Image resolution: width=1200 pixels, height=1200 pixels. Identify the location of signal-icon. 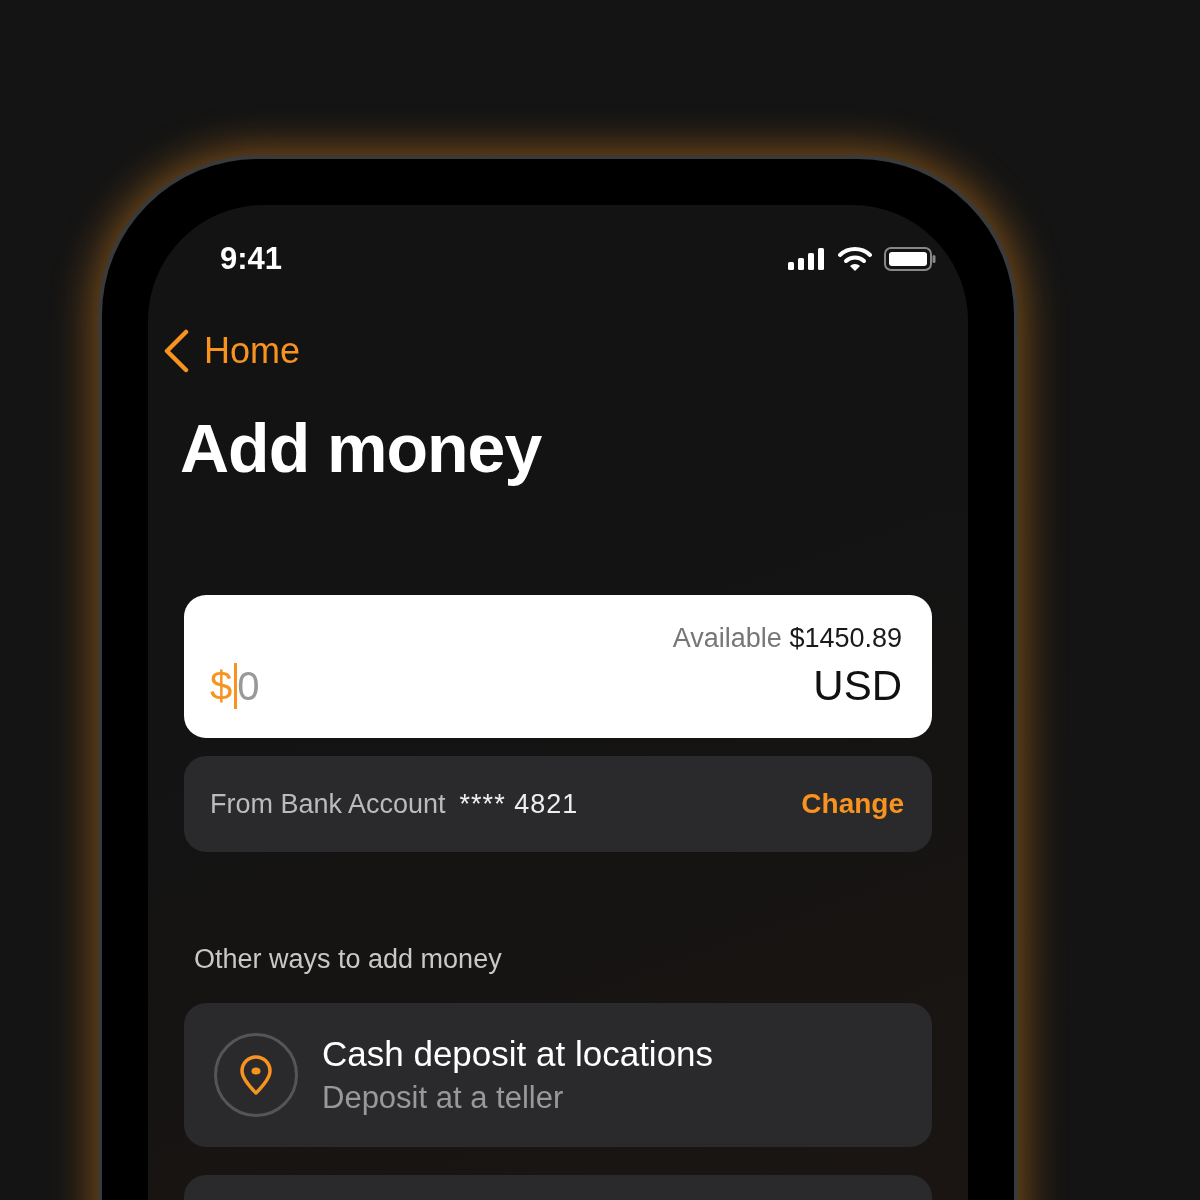
(807, 259).